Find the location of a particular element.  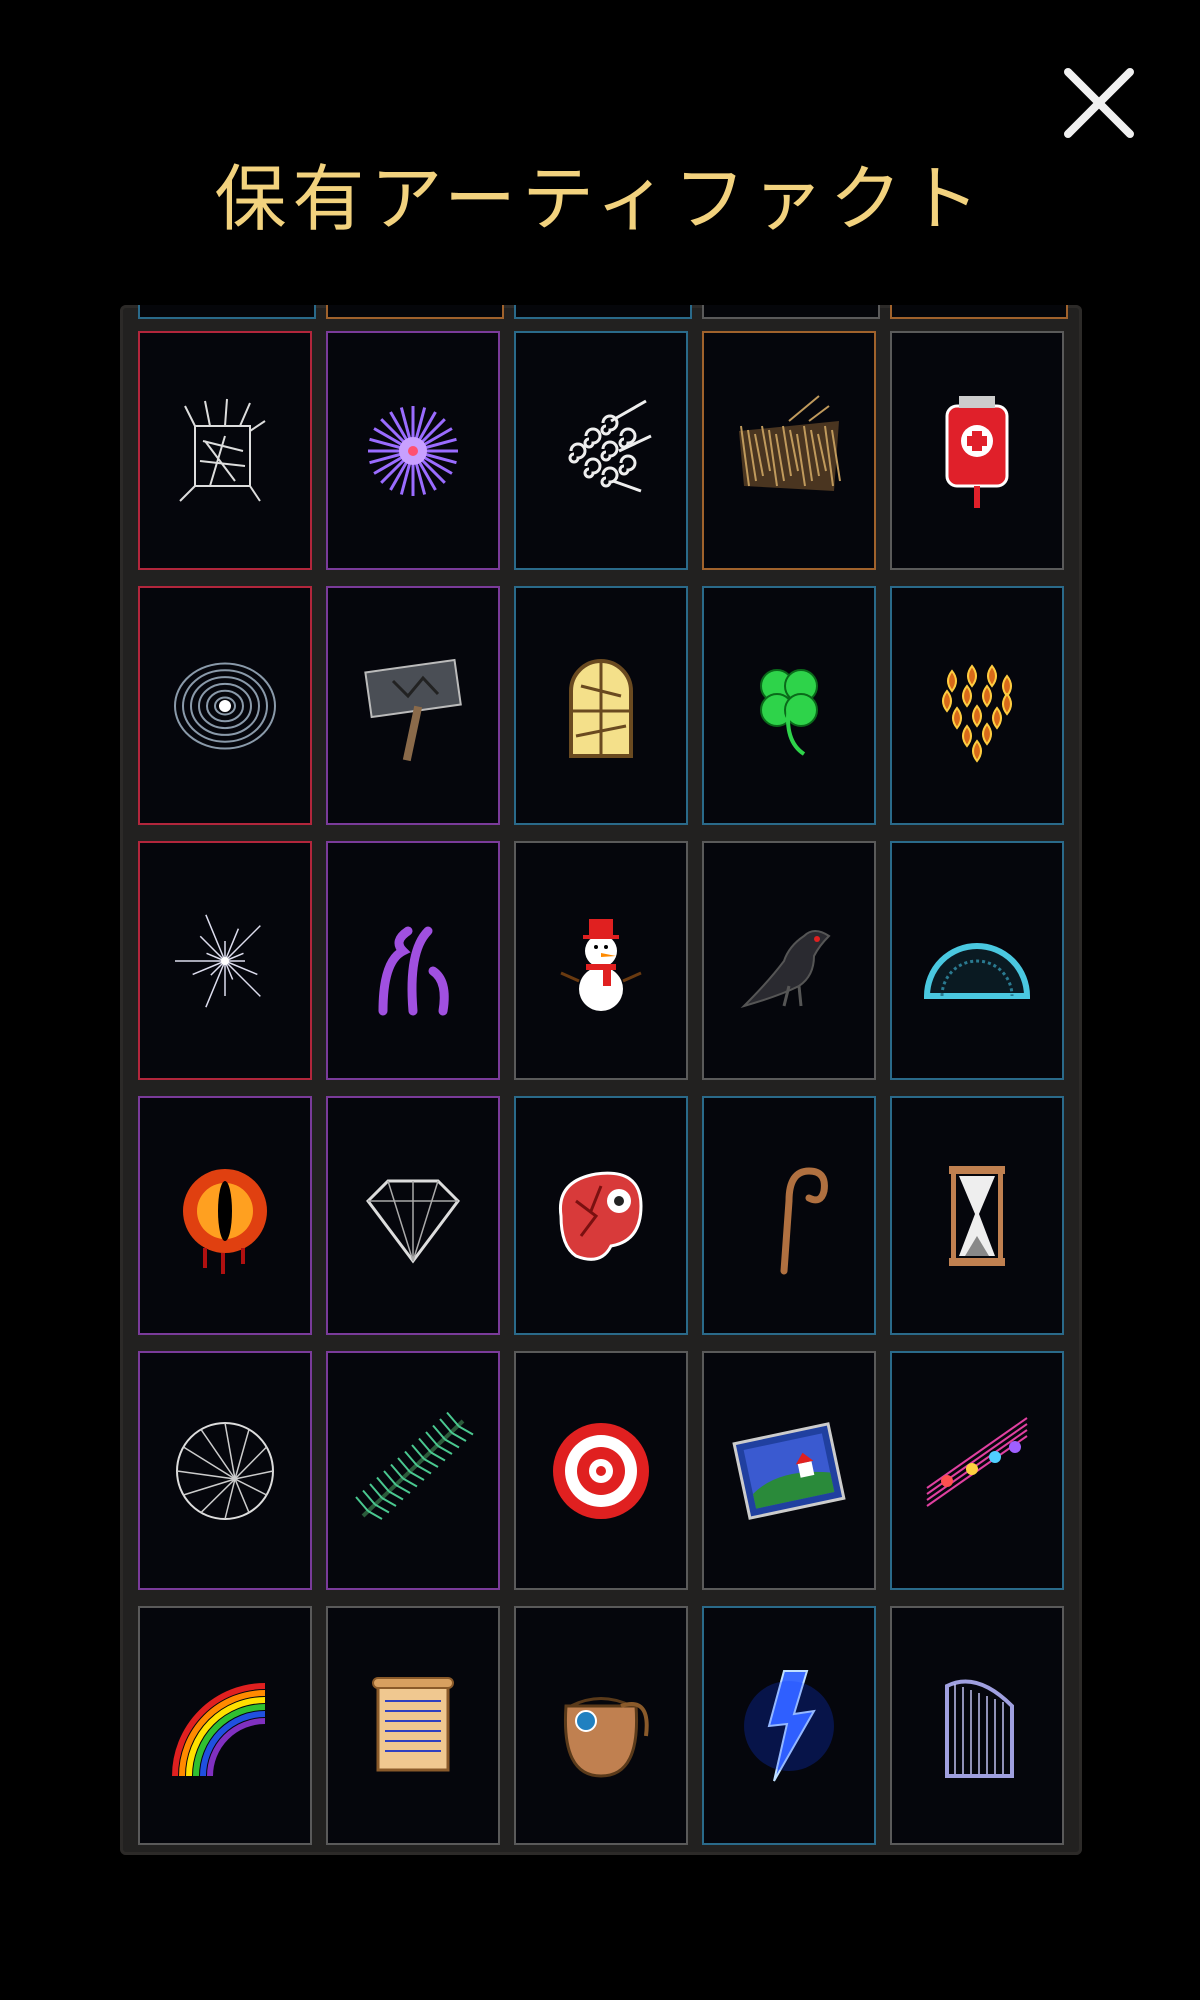

wind-swirls-icon is located at coordinates (601, 451).